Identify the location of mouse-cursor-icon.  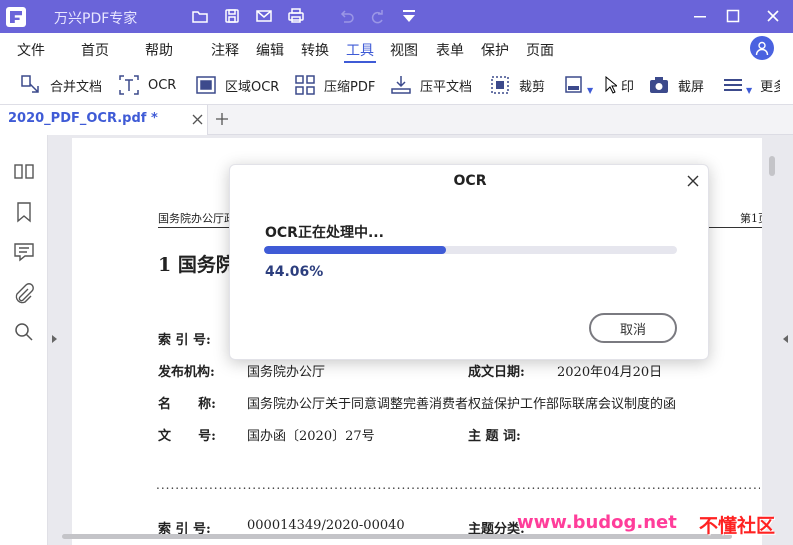
(612, 84).